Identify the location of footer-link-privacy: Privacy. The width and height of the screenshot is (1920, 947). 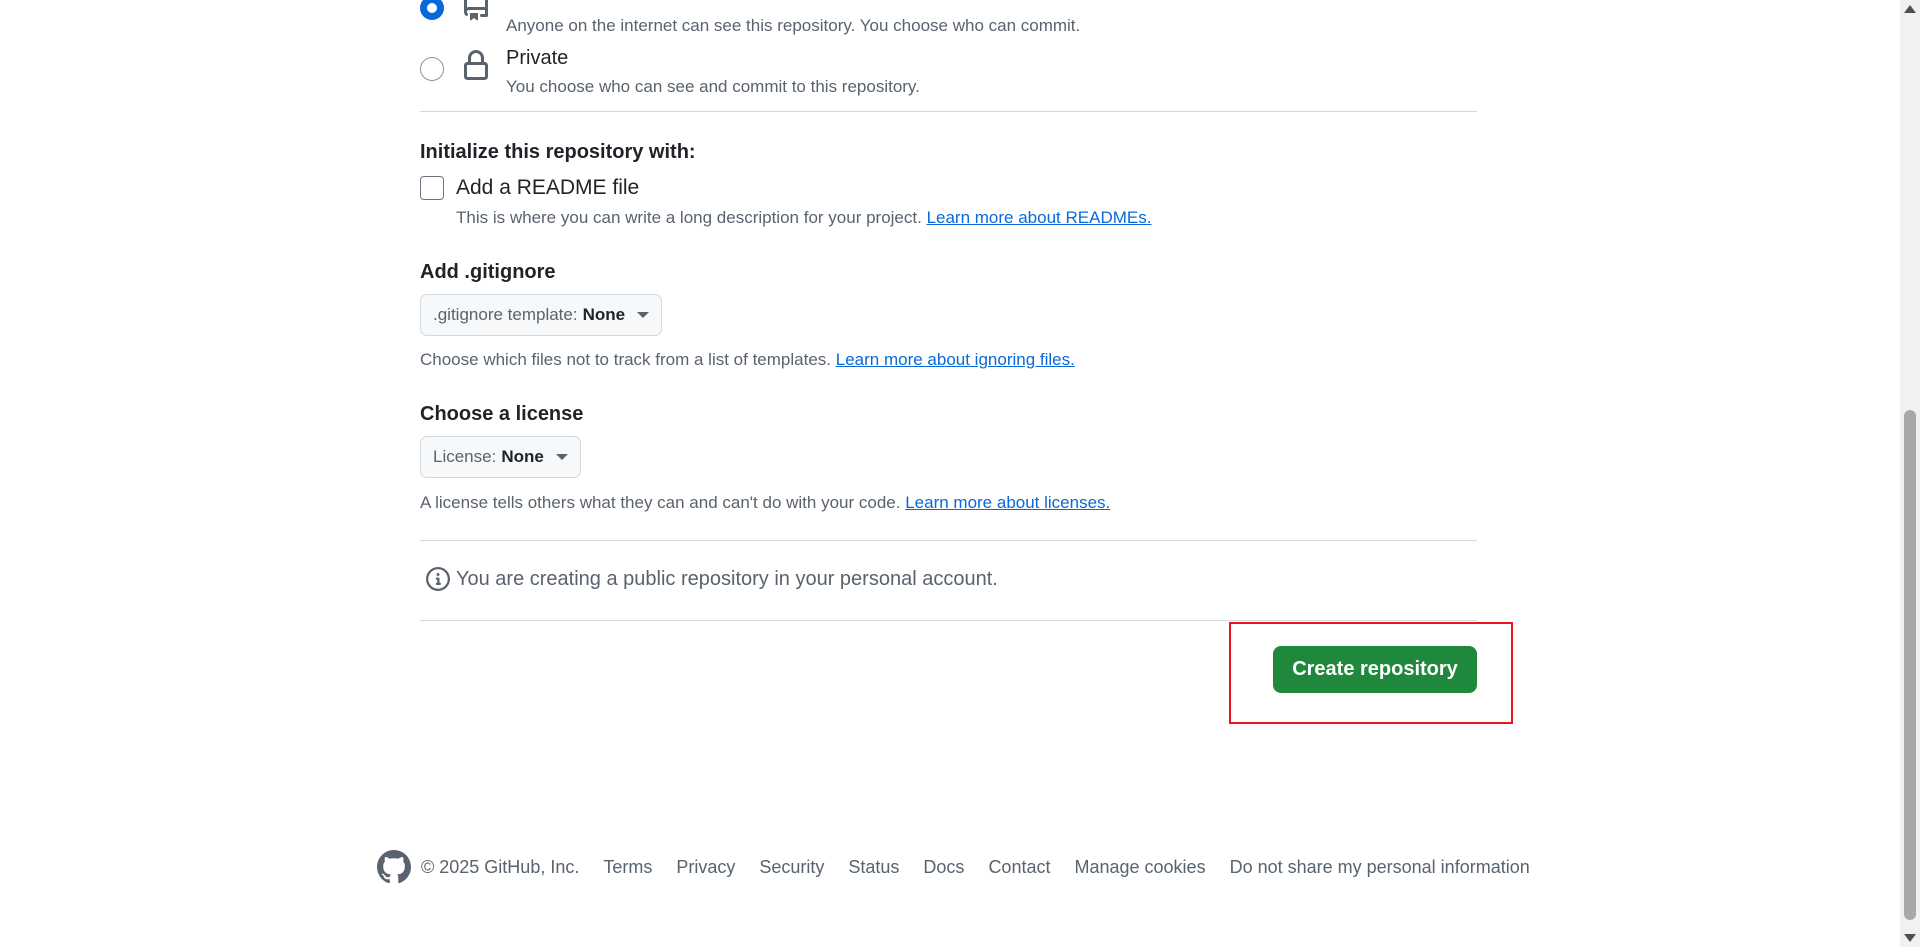
(705, 867).